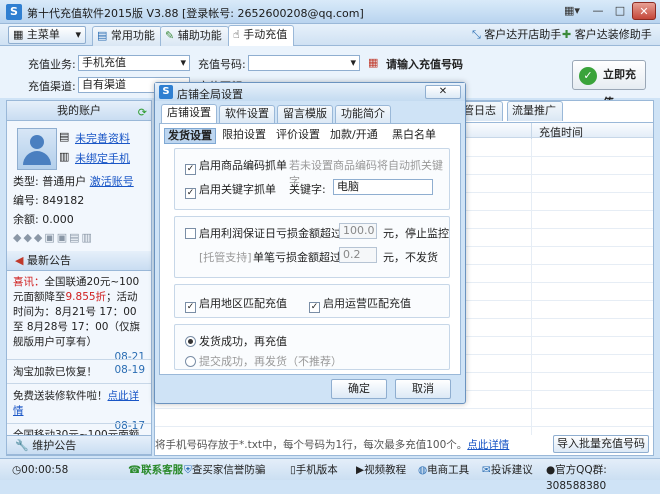 This screenshot has height=494, width=660. I want to click on resize-icon: ⤡, so click(478, 34).